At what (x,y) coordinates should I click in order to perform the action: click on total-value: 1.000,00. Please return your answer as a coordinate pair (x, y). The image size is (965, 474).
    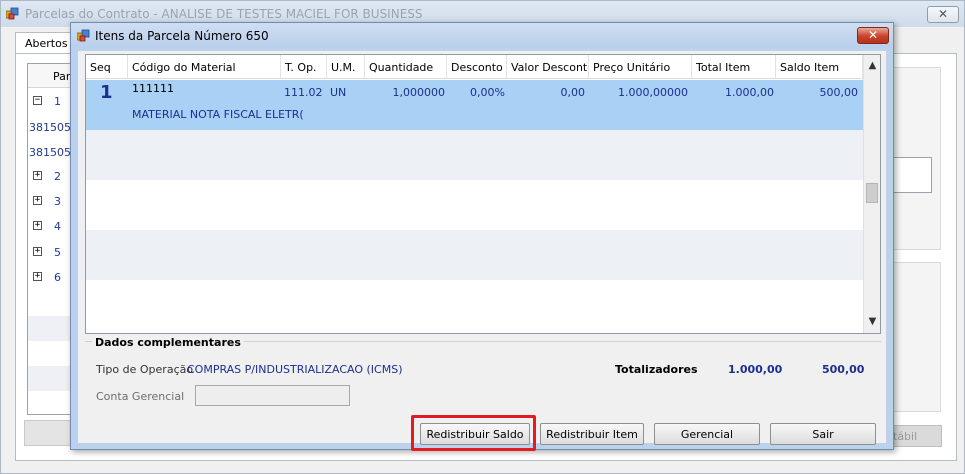
    Looking at the image, I should click on (755, 369).